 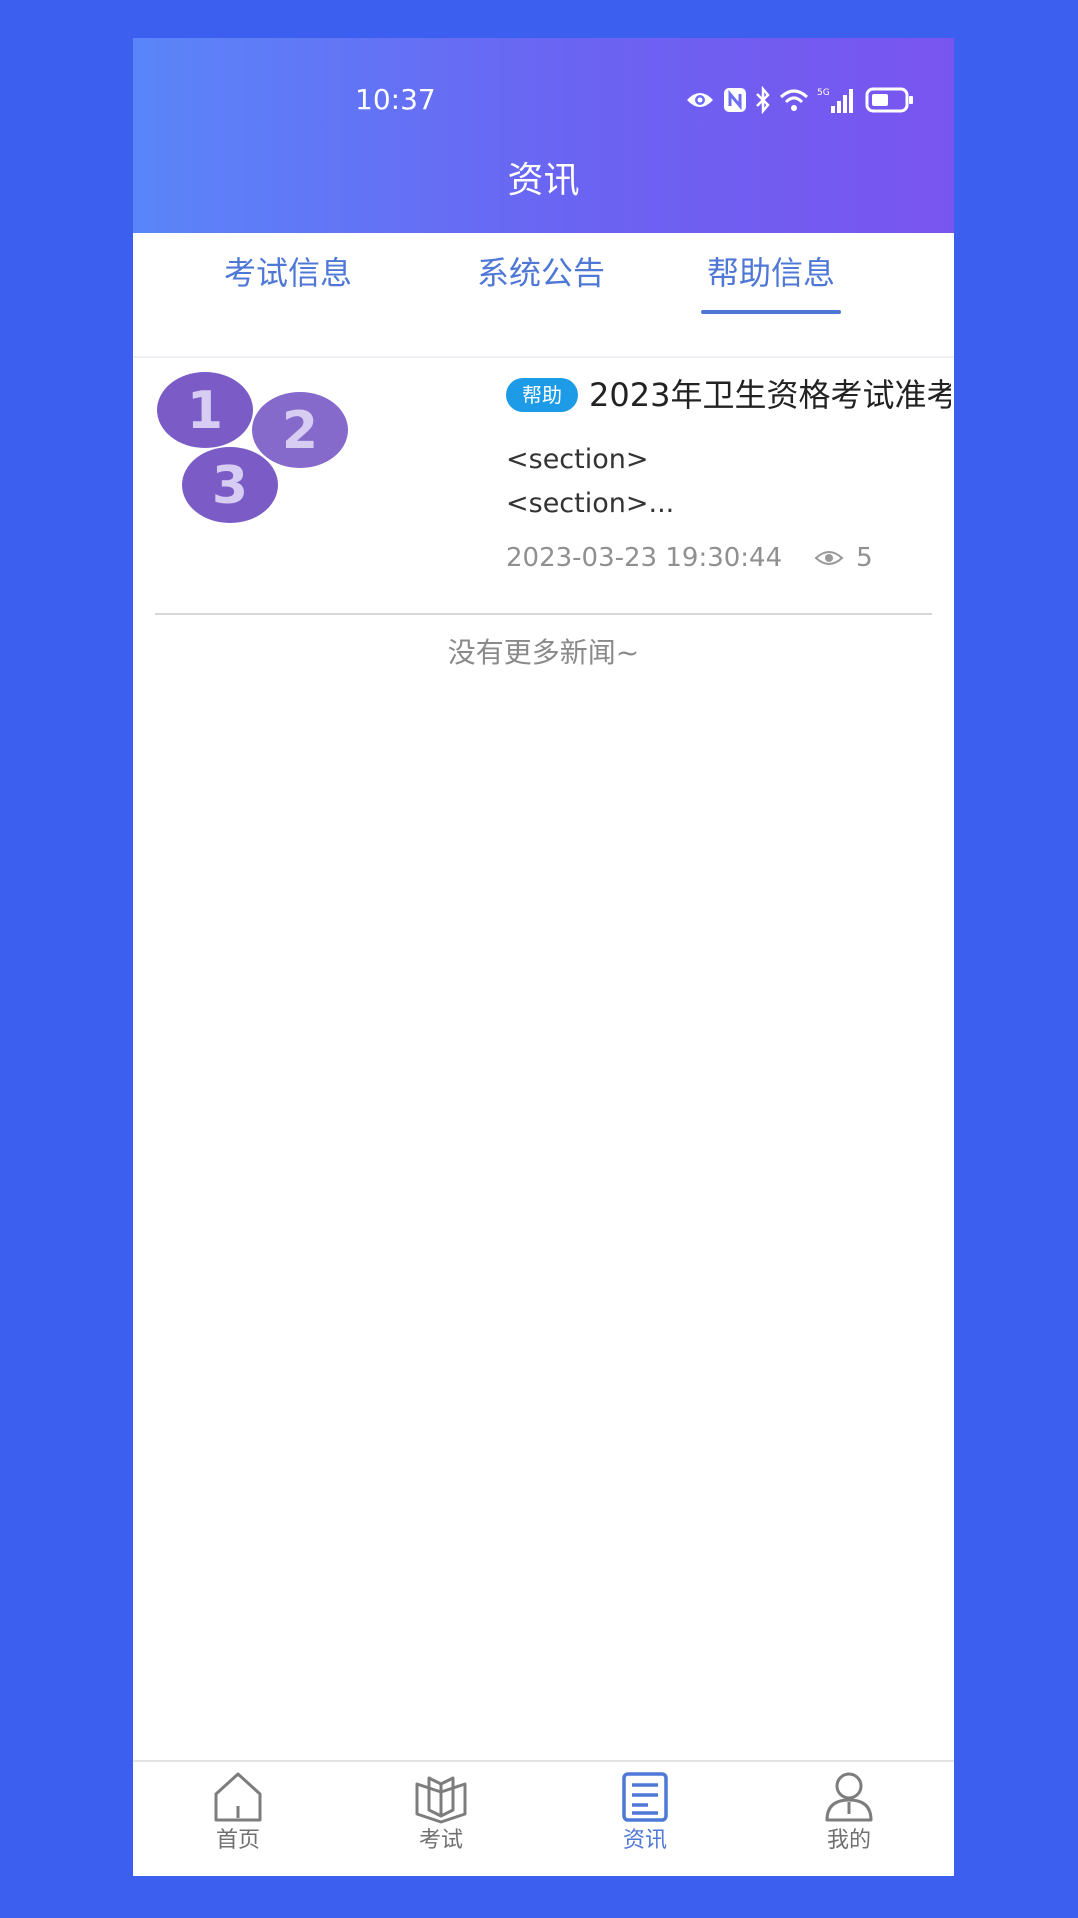 I want to click on nav-label: 考试, so click(x=440, y=1840).